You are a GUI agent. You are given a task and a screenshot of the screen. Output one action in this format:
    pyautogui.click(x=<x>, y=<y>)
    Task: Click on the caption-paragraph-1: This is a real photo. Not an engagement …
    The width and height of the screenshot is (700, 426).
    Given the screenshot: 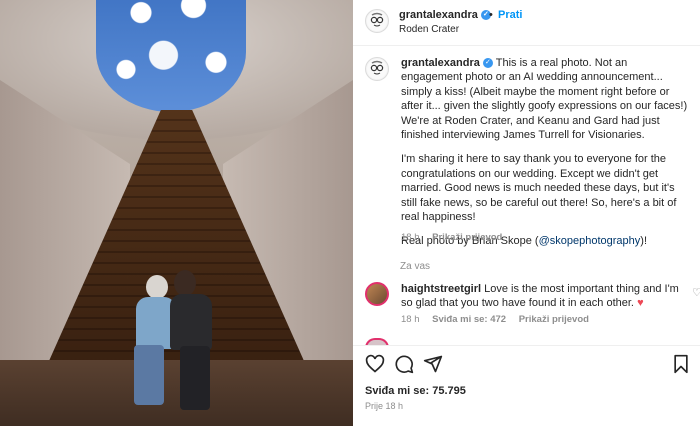 What is the action you would take?
    pyautogui.click(x=544, y=99)
    